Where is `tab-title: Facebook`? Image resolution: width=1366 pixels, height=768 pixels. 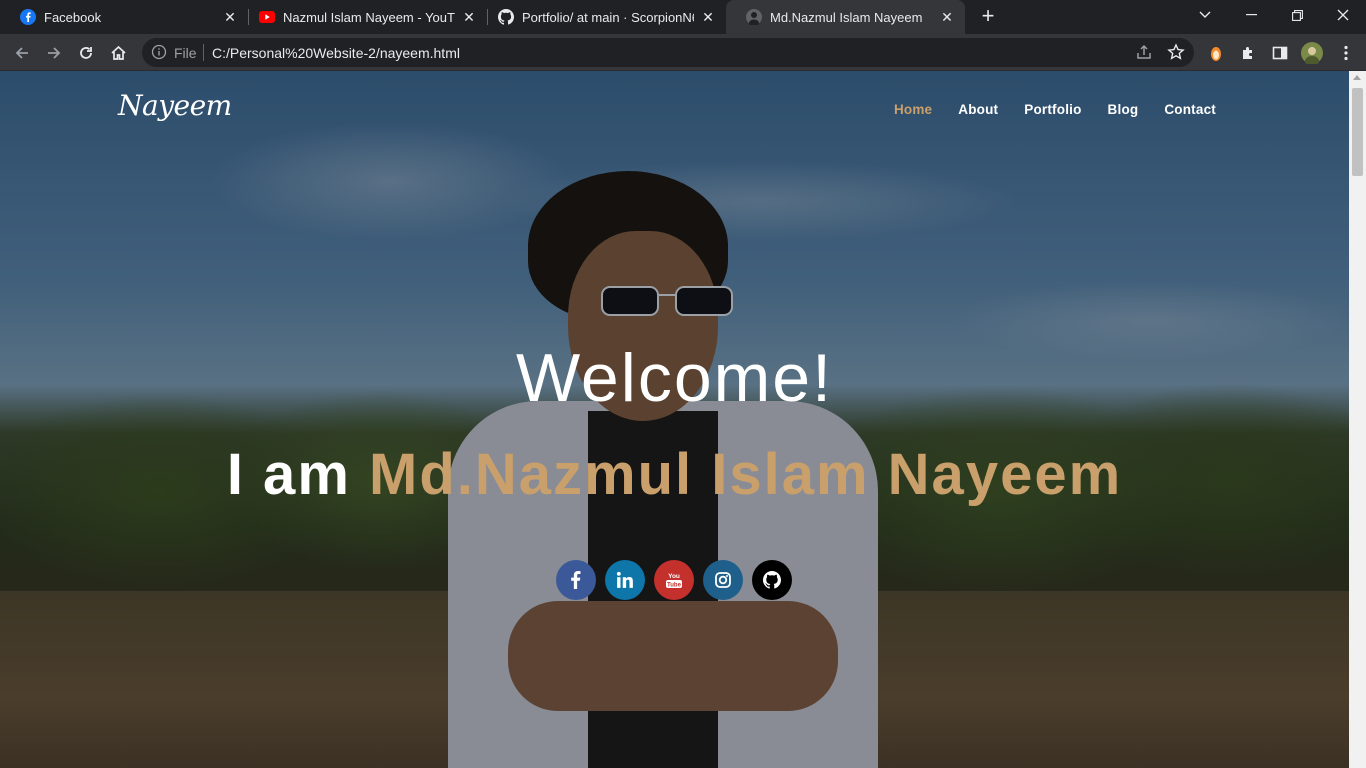 tab-title: Facebook is located at coordinates (73, 17).